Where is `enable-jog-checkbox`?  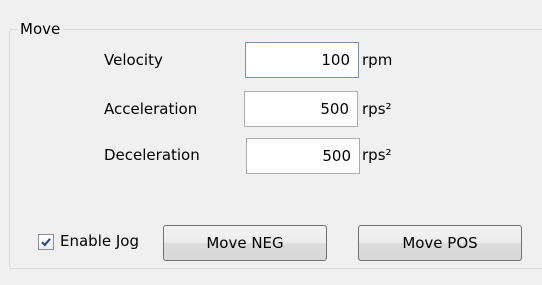
enable-jog-checkbox is located at coordinates (46, 242).